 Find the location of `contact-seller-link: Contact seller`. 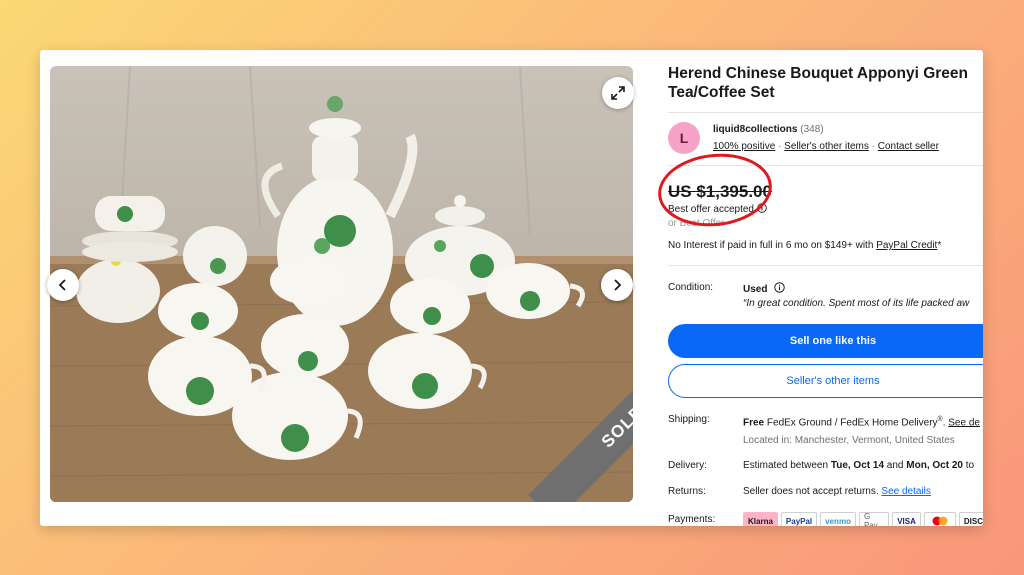

contact-seller-link: Contact seller is located at coordinates (908, 146).